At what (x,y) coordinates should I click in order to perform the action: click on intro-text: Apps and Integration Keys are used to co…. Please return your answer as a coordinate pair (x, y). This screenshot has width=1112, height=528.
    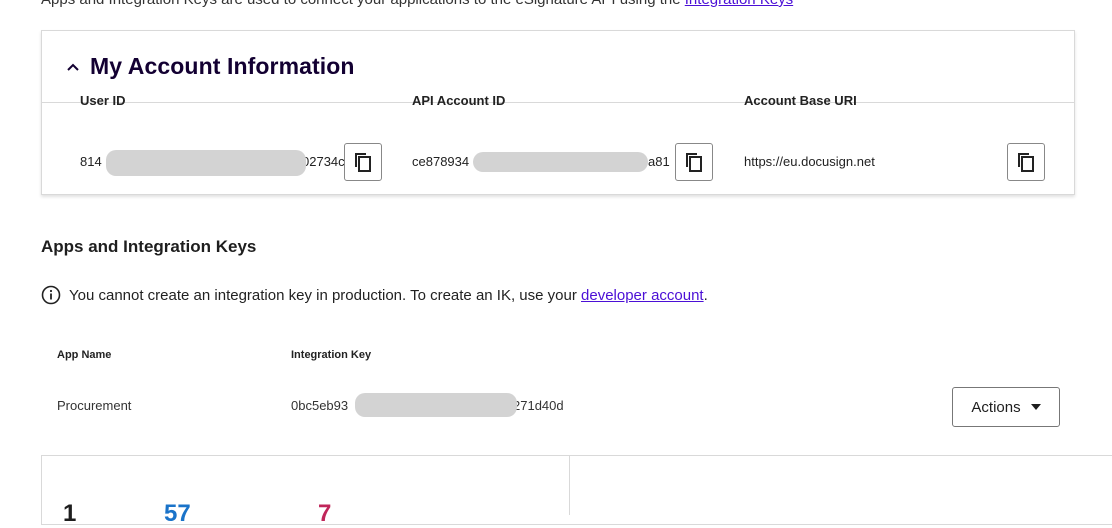
    Looking at the image, I should click on (417, 4).